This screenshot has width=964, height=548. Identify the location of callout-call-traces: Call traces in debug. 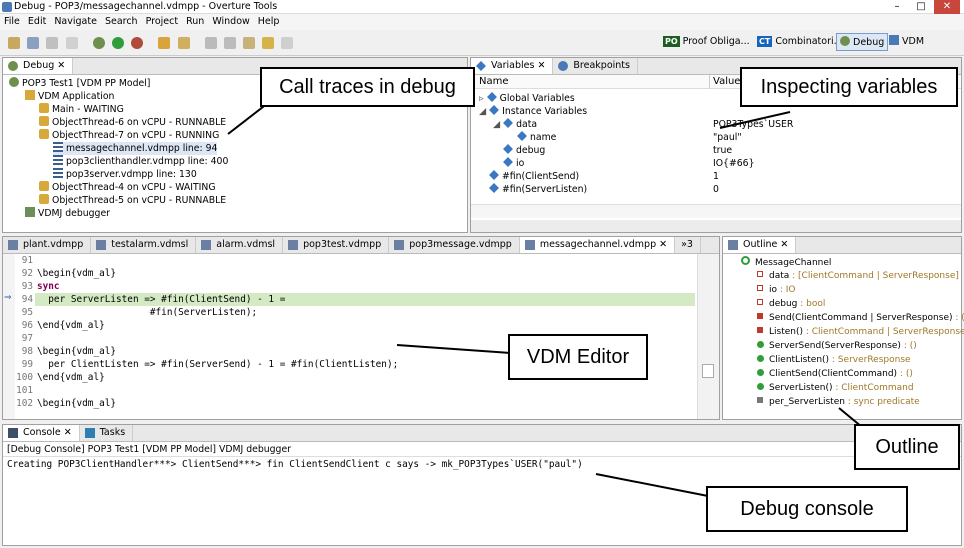
(367, 87).